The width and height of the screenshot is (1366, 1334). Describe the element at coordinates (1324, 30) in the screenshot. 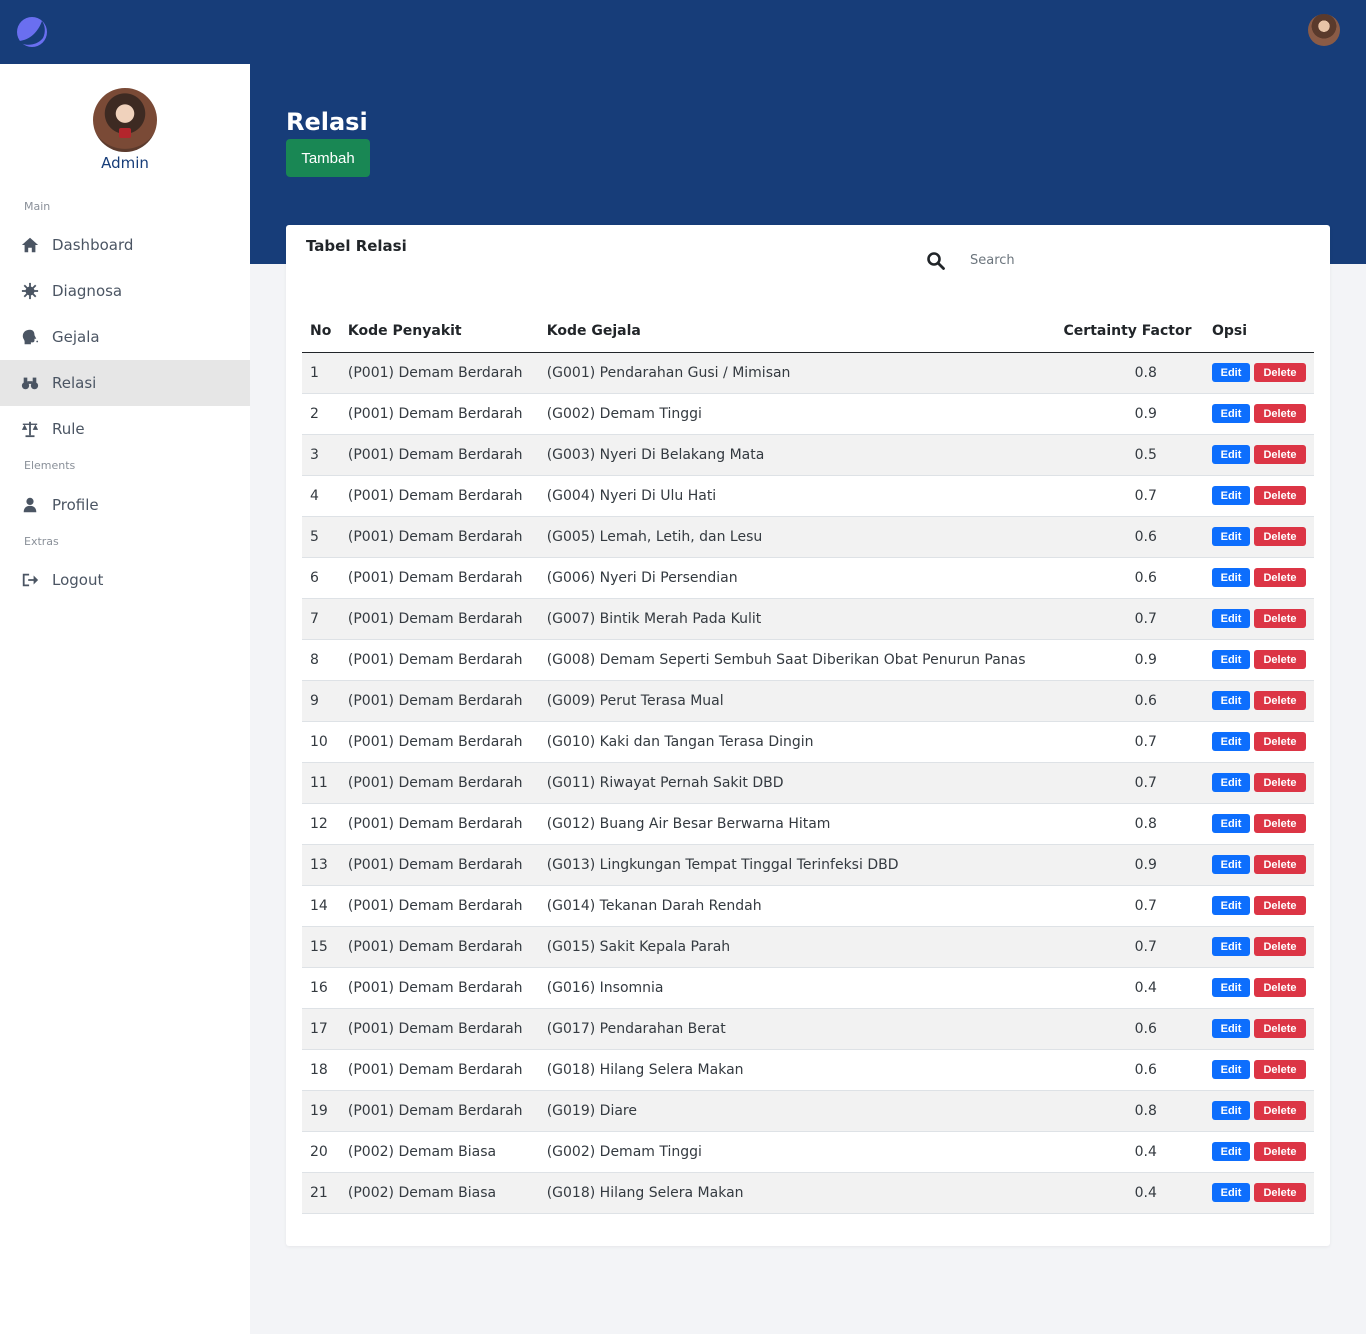

I see `navbar-avatar` at that location.